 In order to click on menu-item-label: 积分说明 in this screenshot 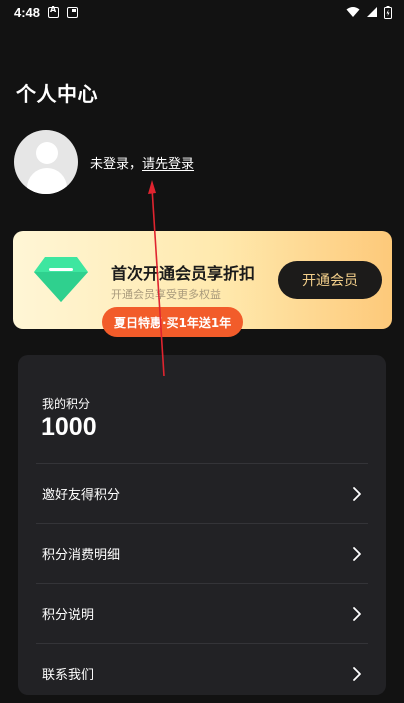, I will do `click(68, 615)`.